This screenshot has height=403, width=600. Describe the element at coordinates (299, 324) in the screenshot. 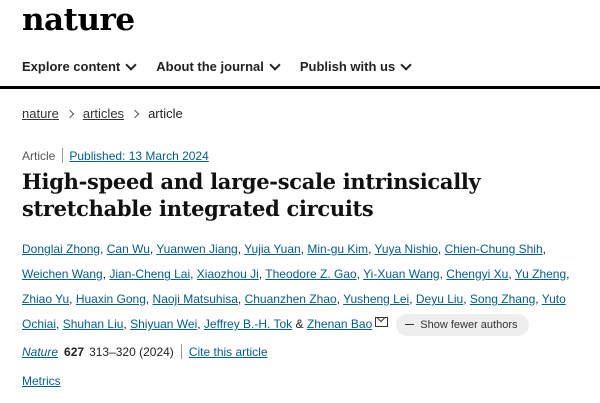

I see `author-and: &` at that location.